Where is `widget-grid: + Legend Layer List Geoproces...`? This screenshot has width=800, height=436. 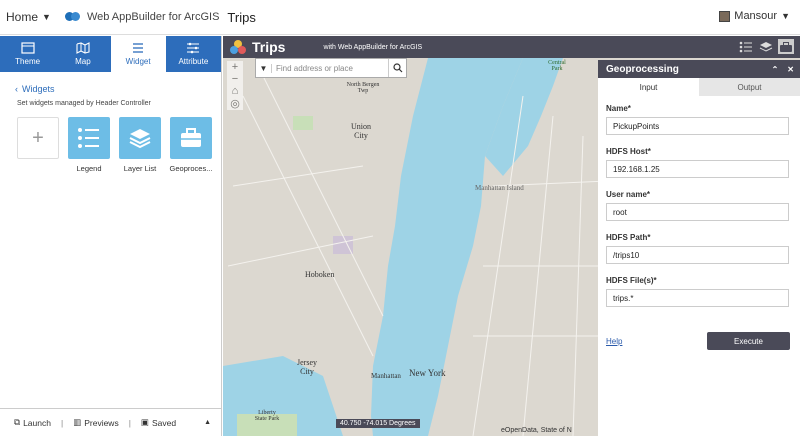
widget-grid: + Legend Layer List Geoproces... is located at coordinates (118, 145).